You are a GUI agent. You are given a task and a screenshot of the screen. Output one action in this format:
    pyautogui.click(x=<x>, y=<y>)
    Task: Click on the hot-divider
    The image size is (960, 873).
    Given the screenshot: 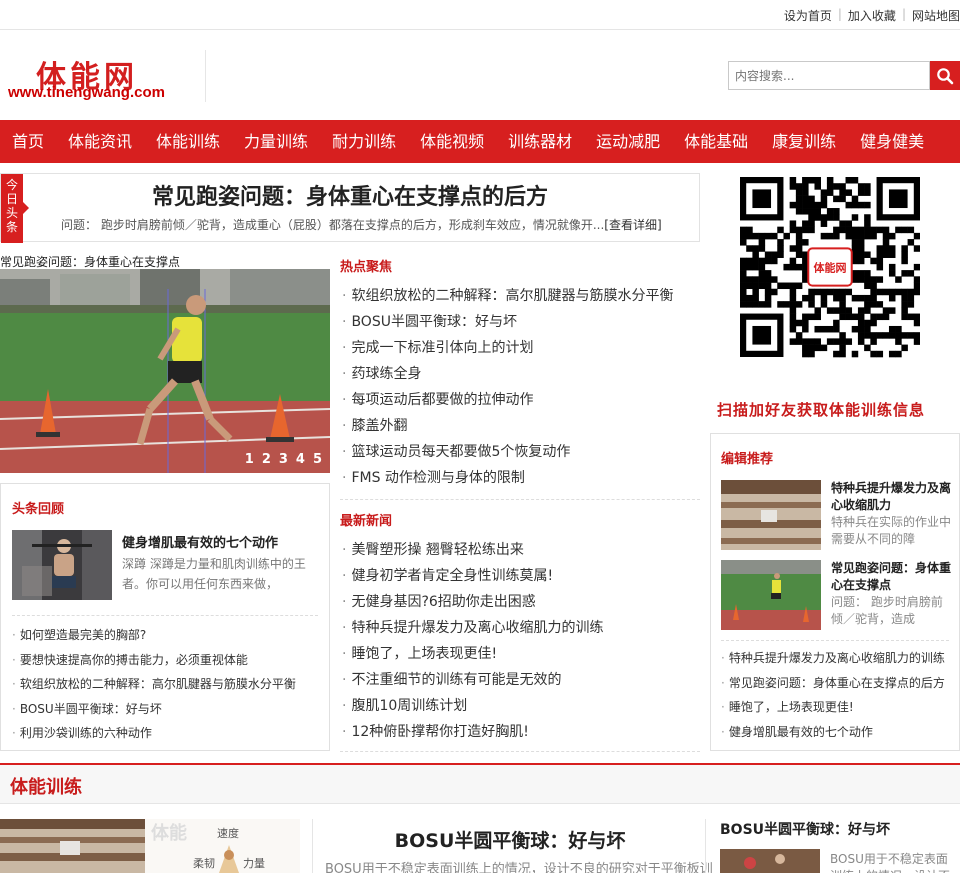 What is the action you would take?
    pyautogui.click(x=520, y=499)
    